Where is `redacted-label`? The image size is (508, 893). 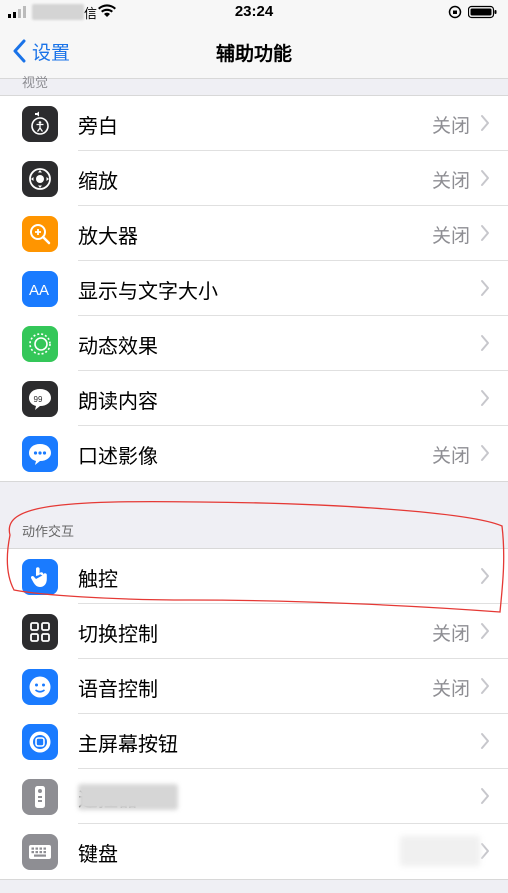
redacted-label is located at coordinates (128, 797).